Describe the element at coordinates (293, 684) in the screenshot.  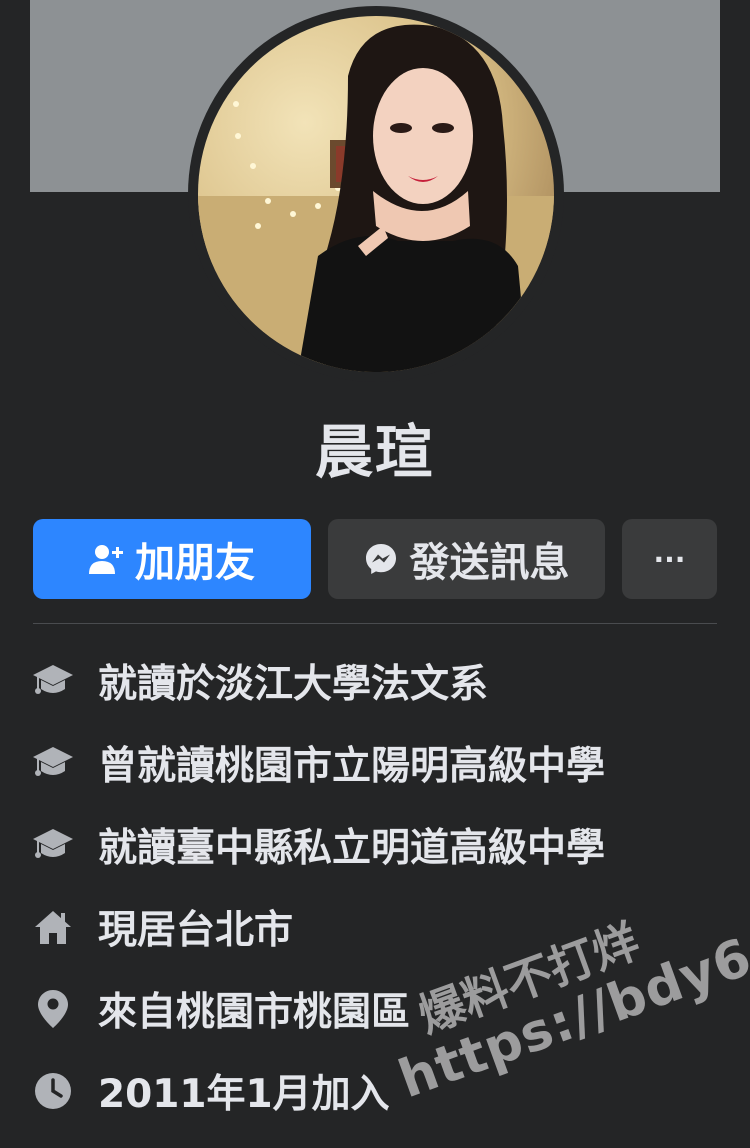
I see `intro-item-text: 就讀於淡江大學法文系` at that location.